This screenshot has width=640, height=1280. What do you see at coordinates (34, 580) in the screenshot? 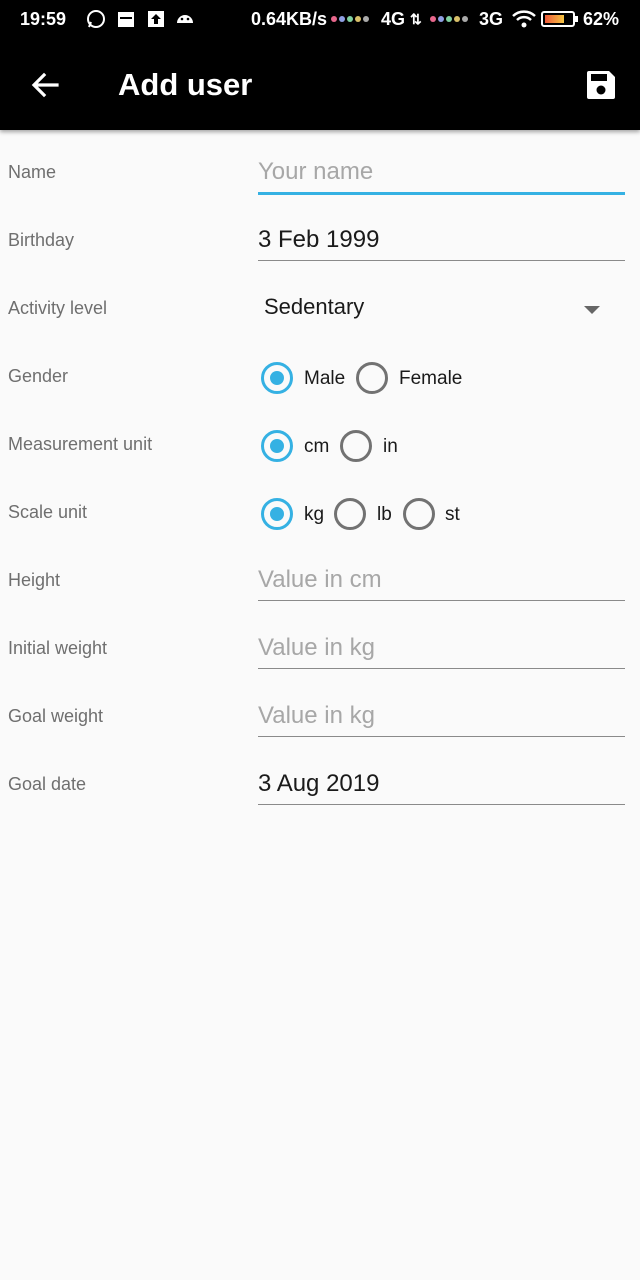
I see `height-label: Height` at bounding box center [34, 580].